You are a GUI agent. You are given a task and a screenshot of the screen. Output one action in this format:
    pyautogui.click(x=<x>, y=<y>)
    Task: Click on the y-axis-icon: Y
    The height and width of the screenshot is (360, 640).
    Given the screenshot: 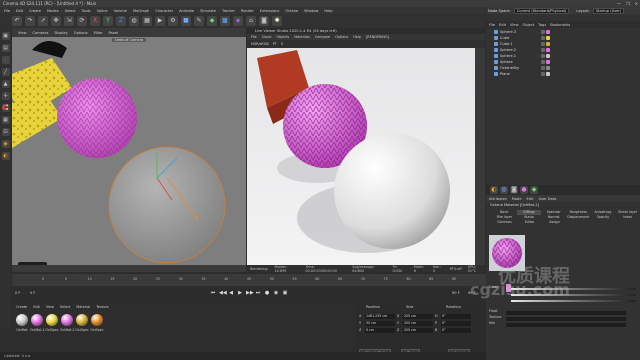 What is the action you would take?
    pyautogui.click(x=108, y=21)
    